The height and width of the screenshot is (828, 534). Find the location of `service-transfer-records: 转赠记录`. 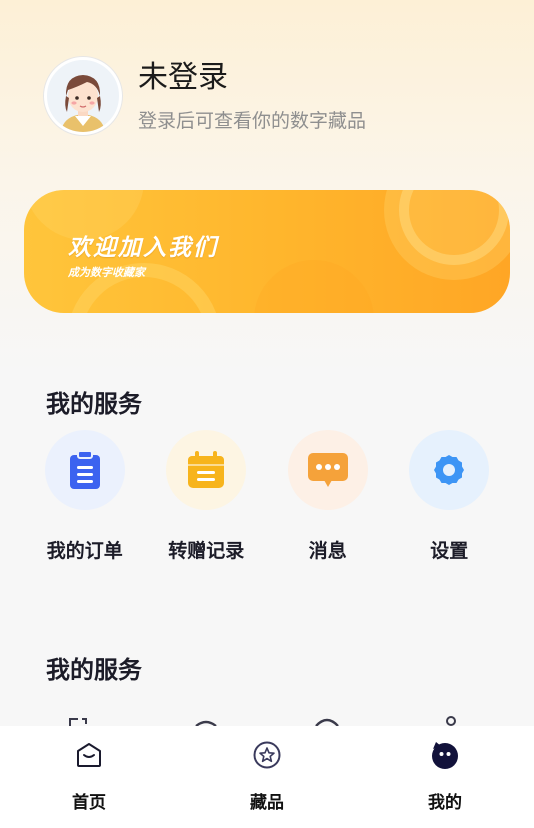

service-transfer-records: 转赠记录 is located at coordinates (207, 496).